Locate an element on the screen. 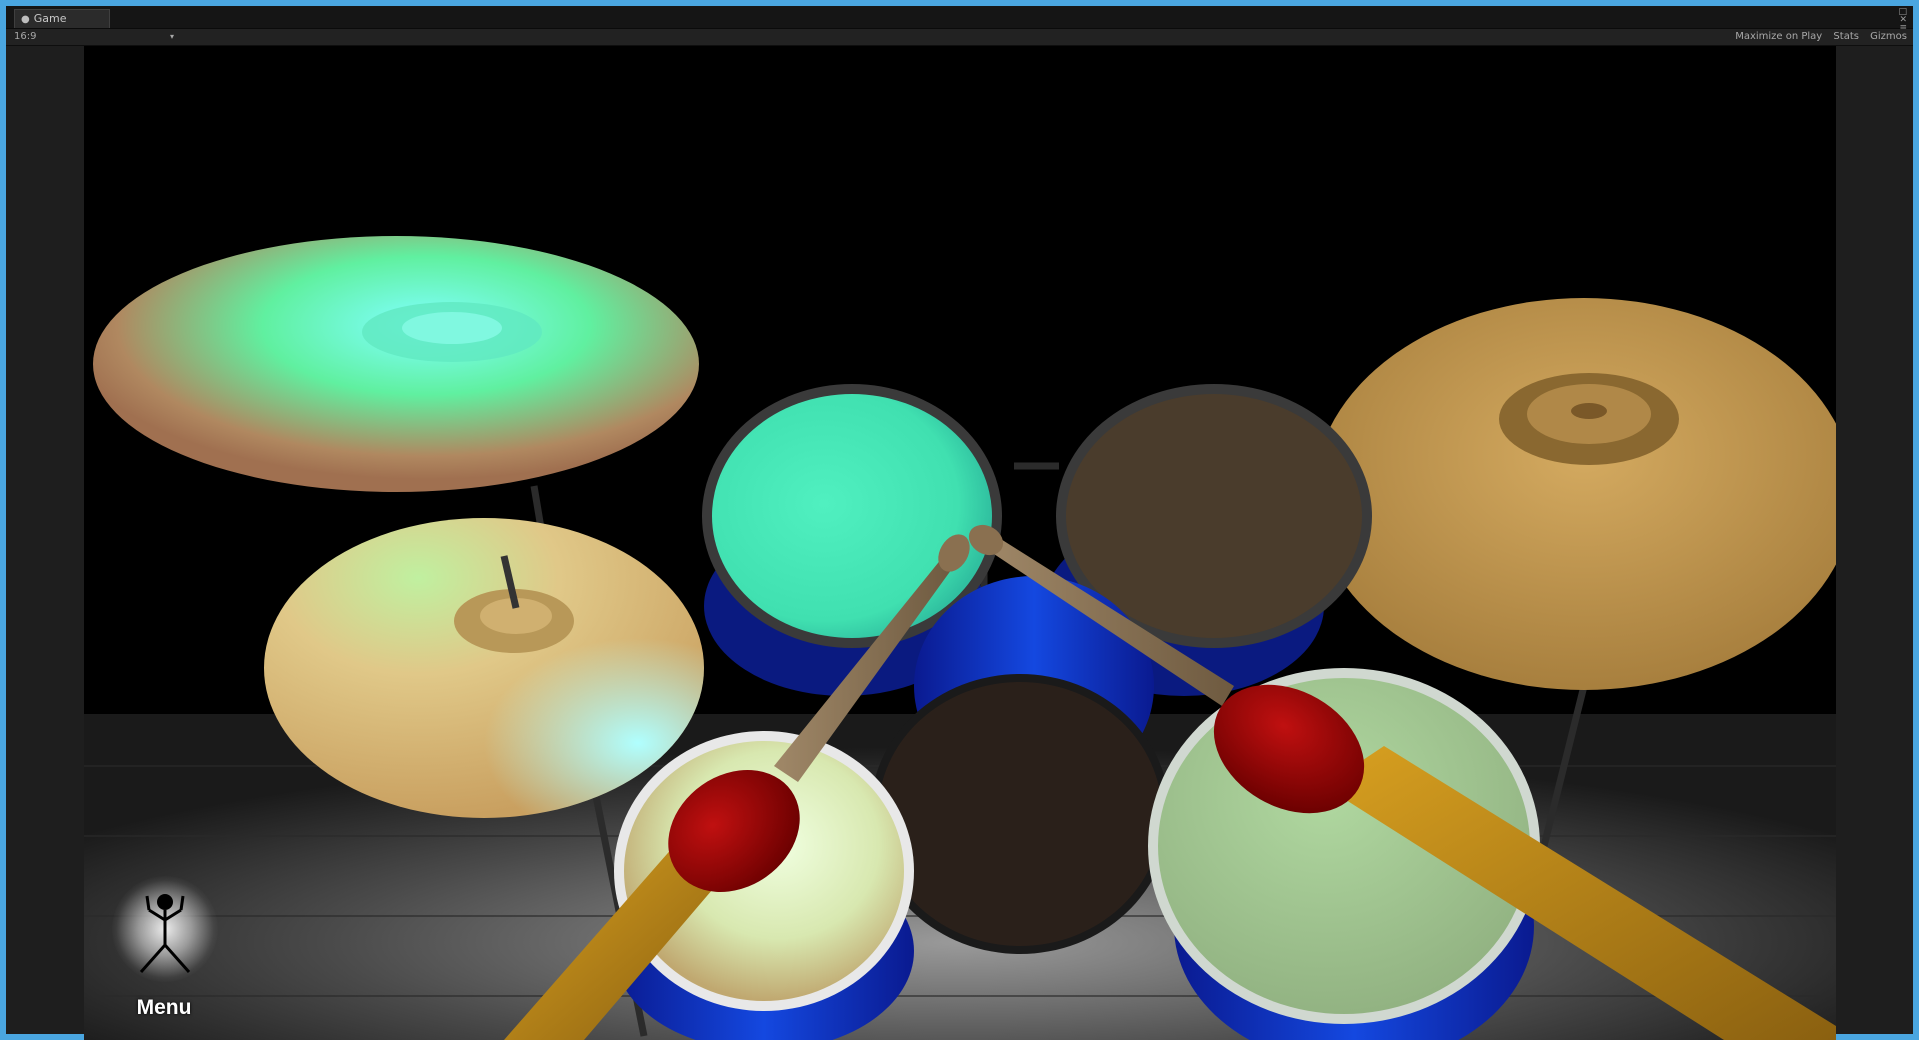 Image resolution: width=1919 pixels, height=1040 pixels. tab-game-label: Game is located at coordinates (50, 18).